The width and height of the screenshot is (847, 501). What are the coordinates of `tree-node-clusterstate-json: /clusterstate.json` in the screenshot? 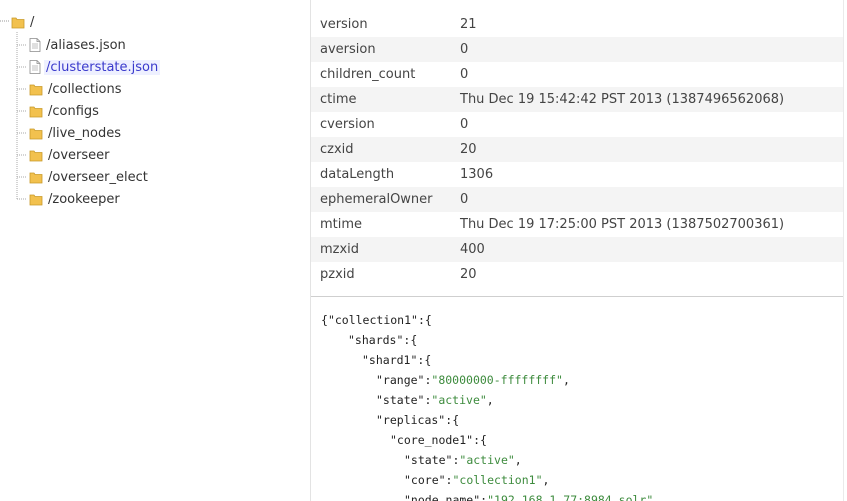 It's located at (95, 67).